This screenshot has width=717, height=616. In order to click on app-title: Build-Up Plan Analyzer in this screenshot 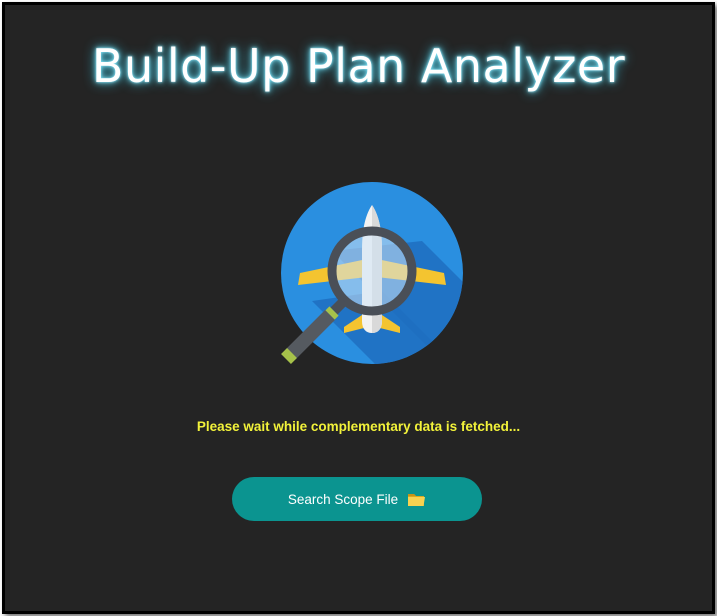, I will do `click(358, 66)`.